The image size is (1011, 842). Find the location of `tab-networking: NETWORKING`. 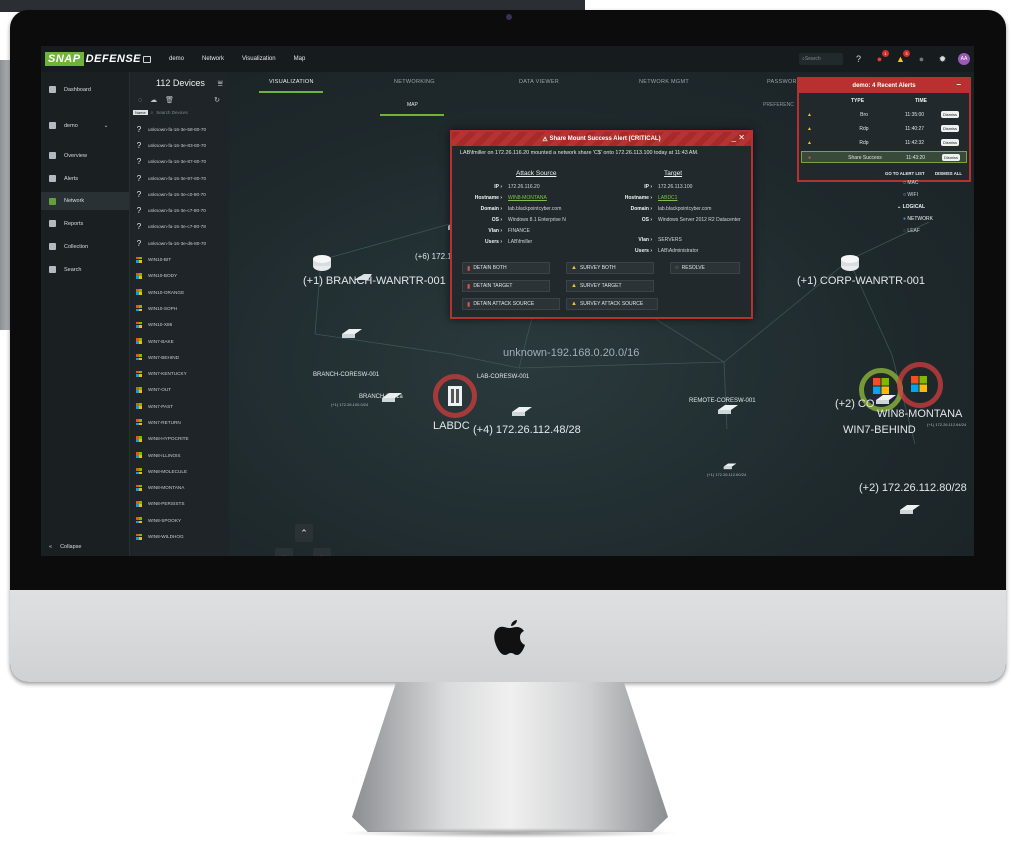

tab-networking: NETWORKING is located at coordinates (414, 82).